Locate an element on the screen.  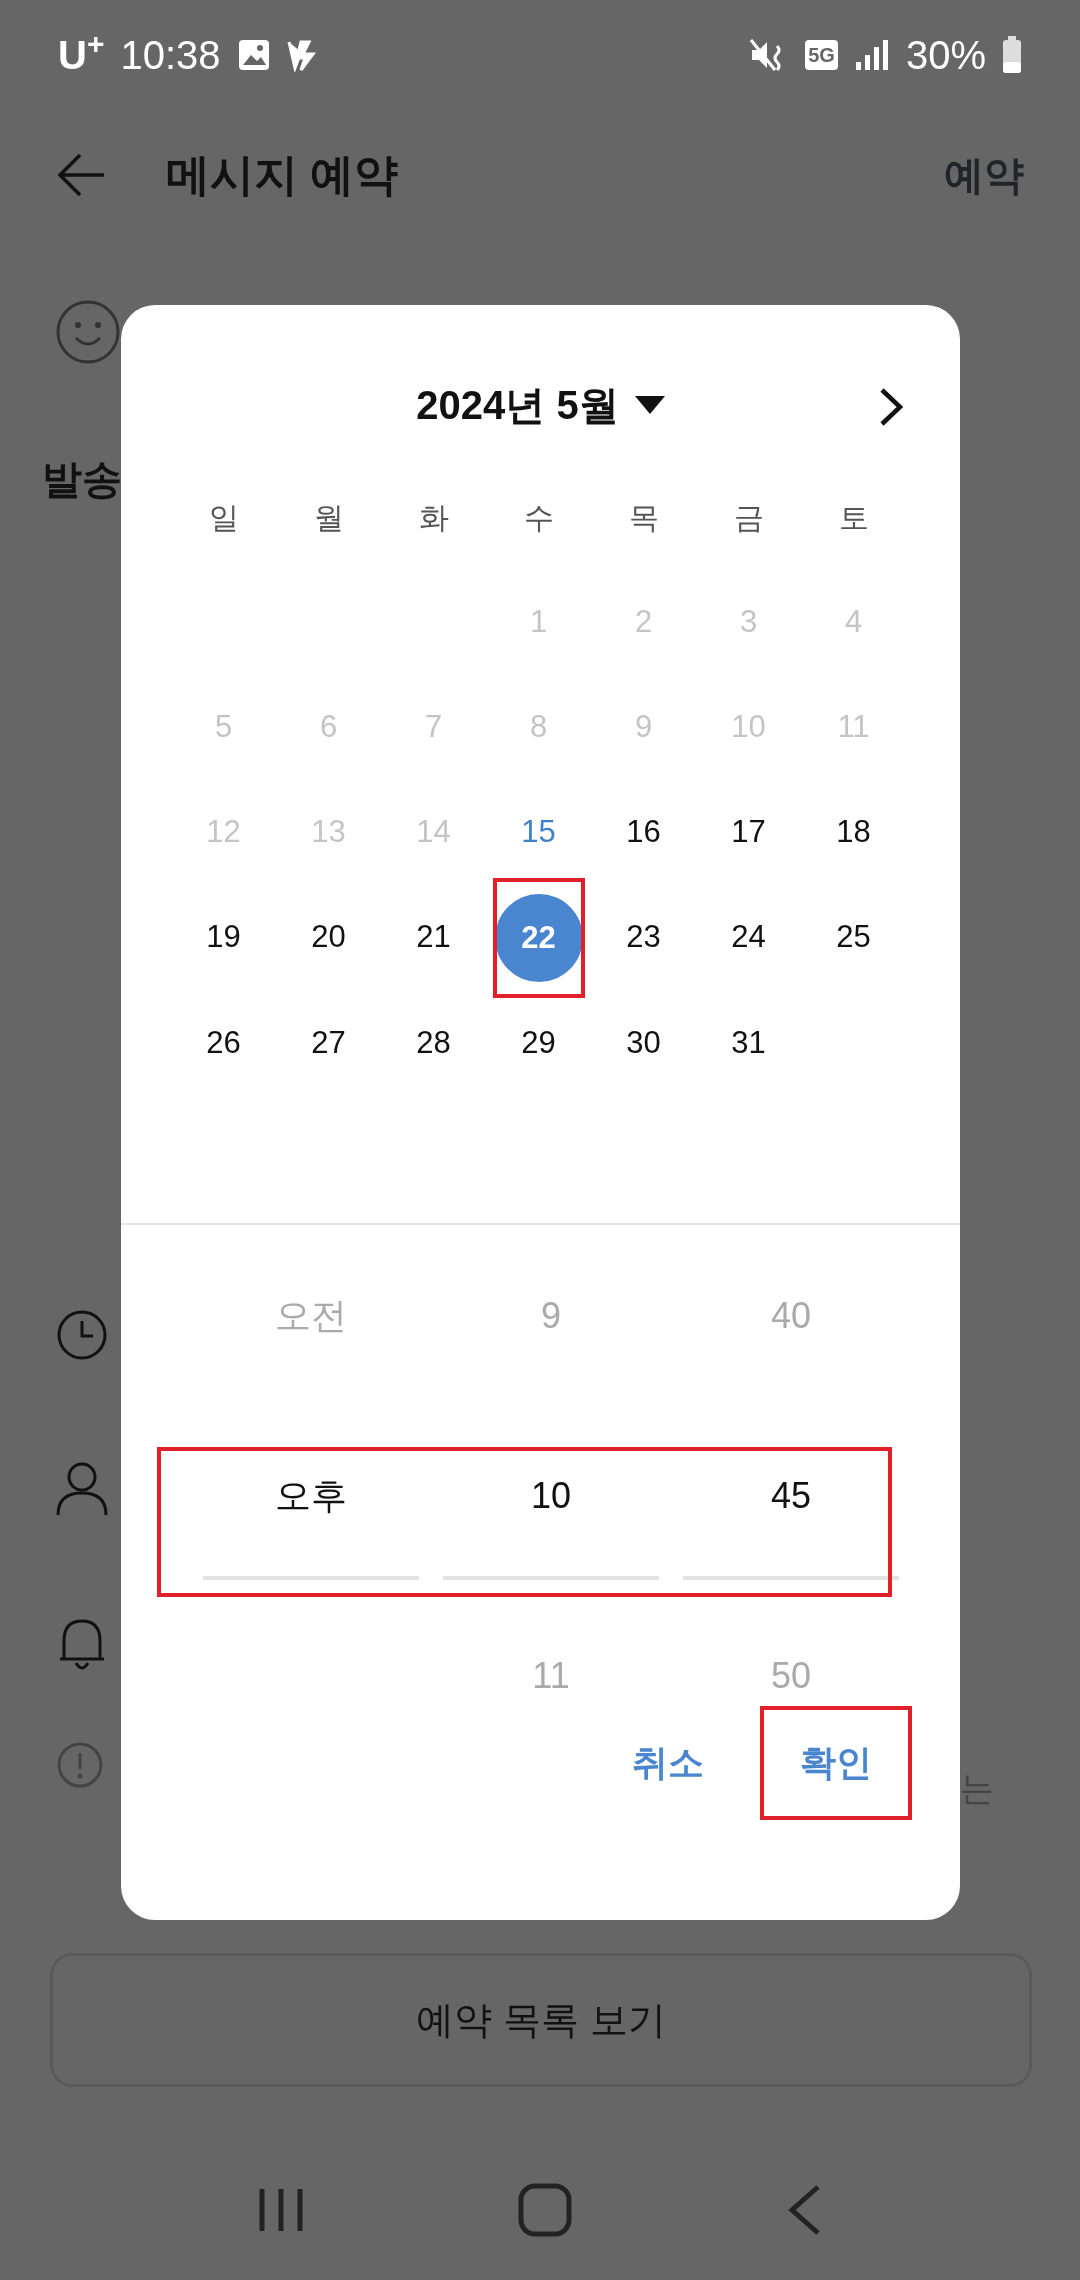
battery-icon is located at coordinates (1012, 55).